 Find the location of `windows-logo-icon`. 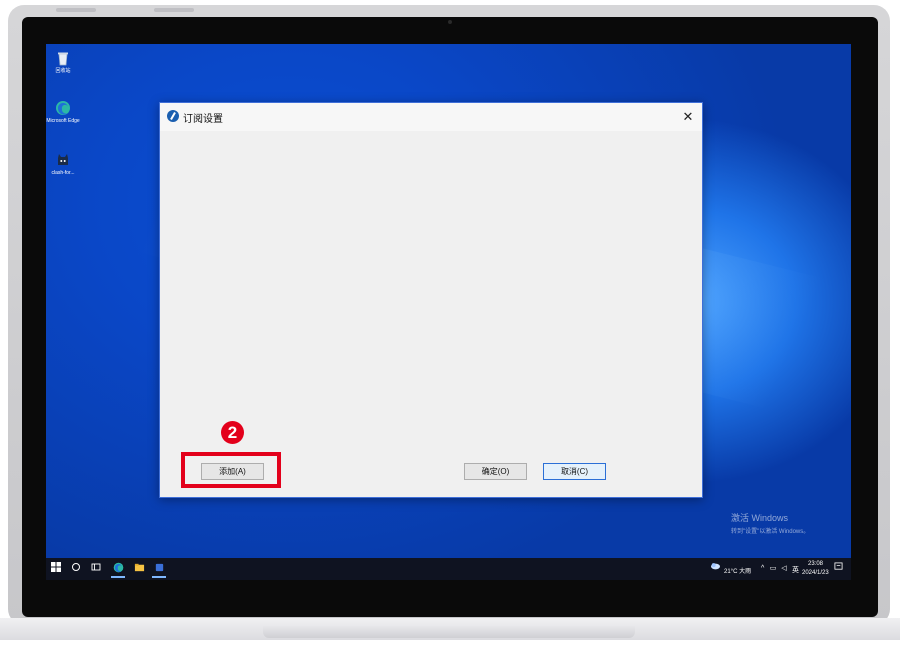

windows-logo-icon is located at coordinates (56, 567).